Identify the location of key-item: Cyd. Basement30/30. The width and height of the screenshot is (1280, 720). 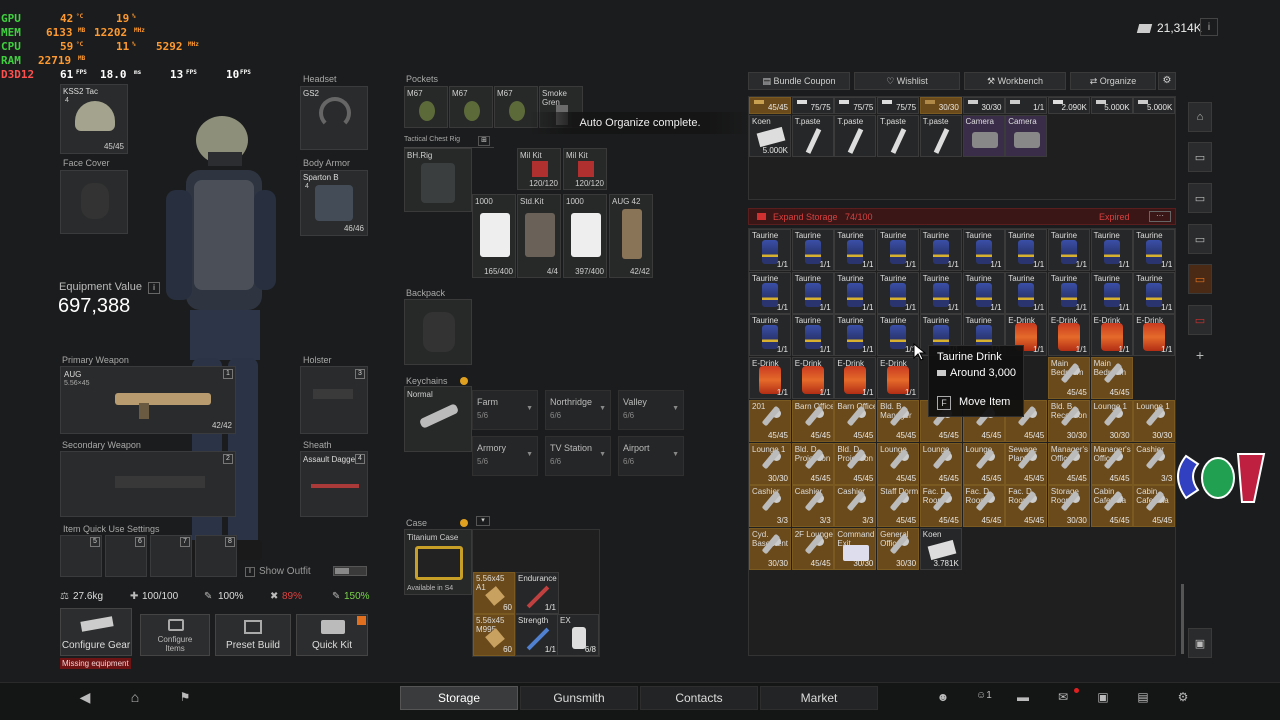
(770, 548).